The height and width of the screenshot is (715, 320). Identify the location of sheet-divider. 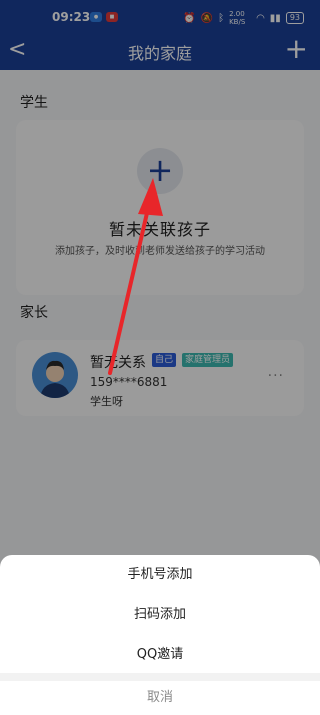
(160, 677).